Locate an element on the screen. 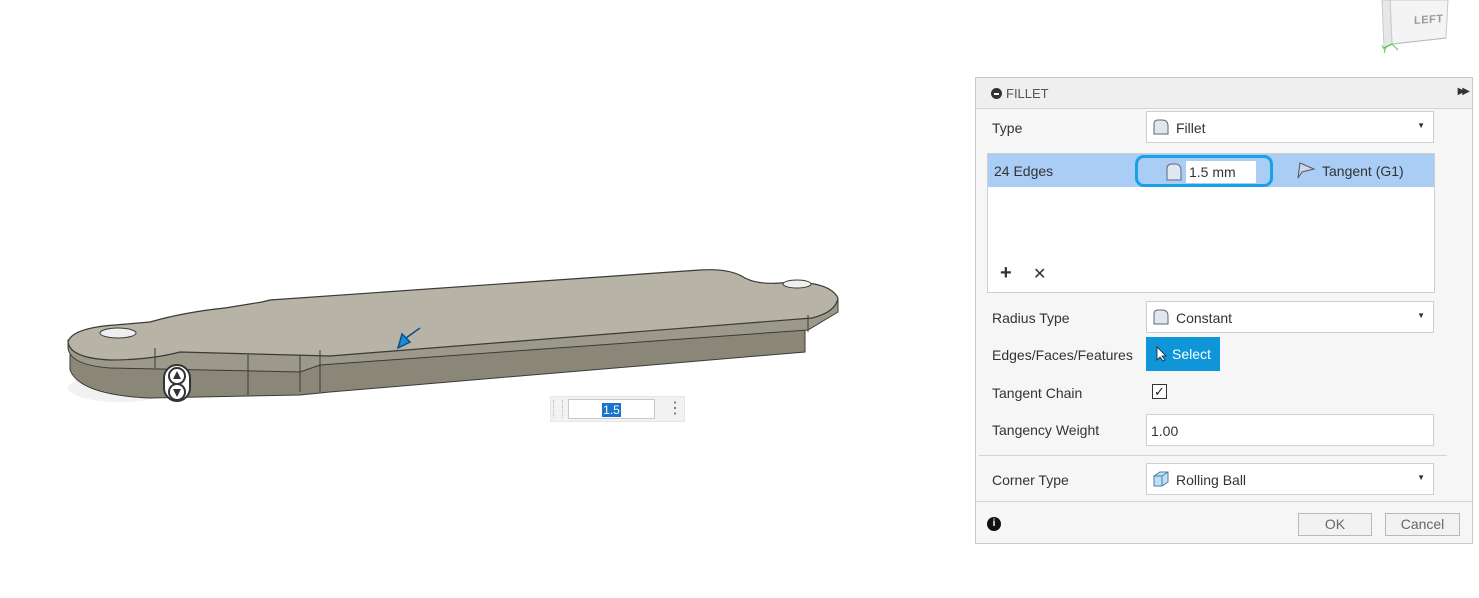 This screenshot has width=1479, height=598. viewport-radius-value: 1.5 is located at coordinates (611, 410).